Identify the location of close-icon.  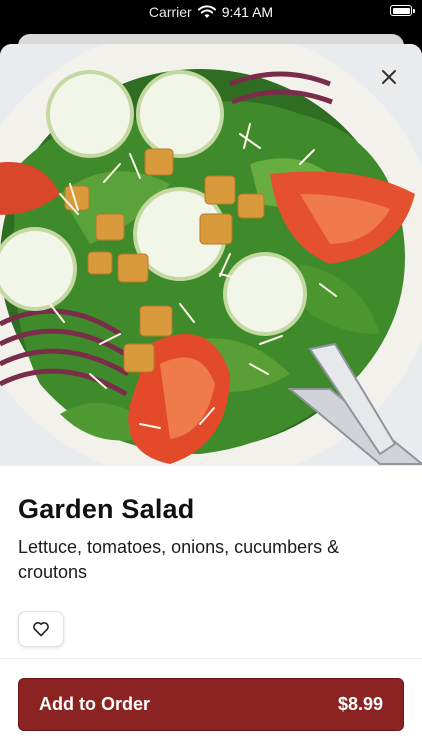
(389, 77).